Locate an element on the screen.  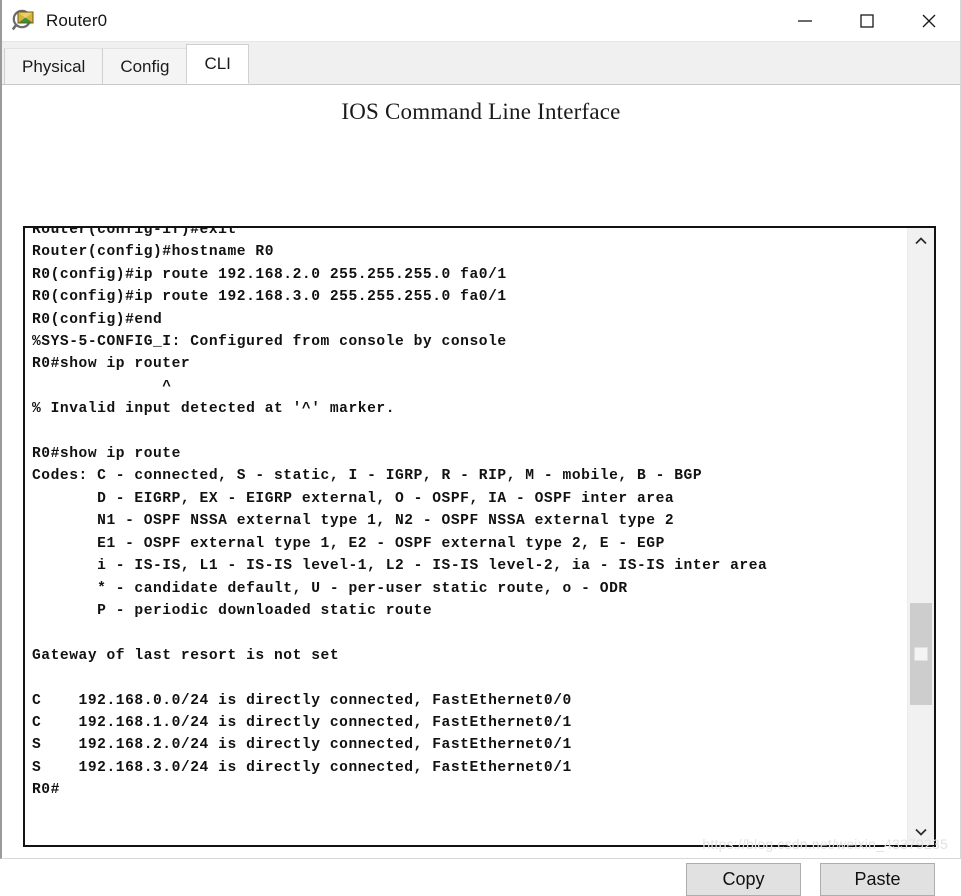
copy-button-label: Copy is located at coordinates (743, 879).